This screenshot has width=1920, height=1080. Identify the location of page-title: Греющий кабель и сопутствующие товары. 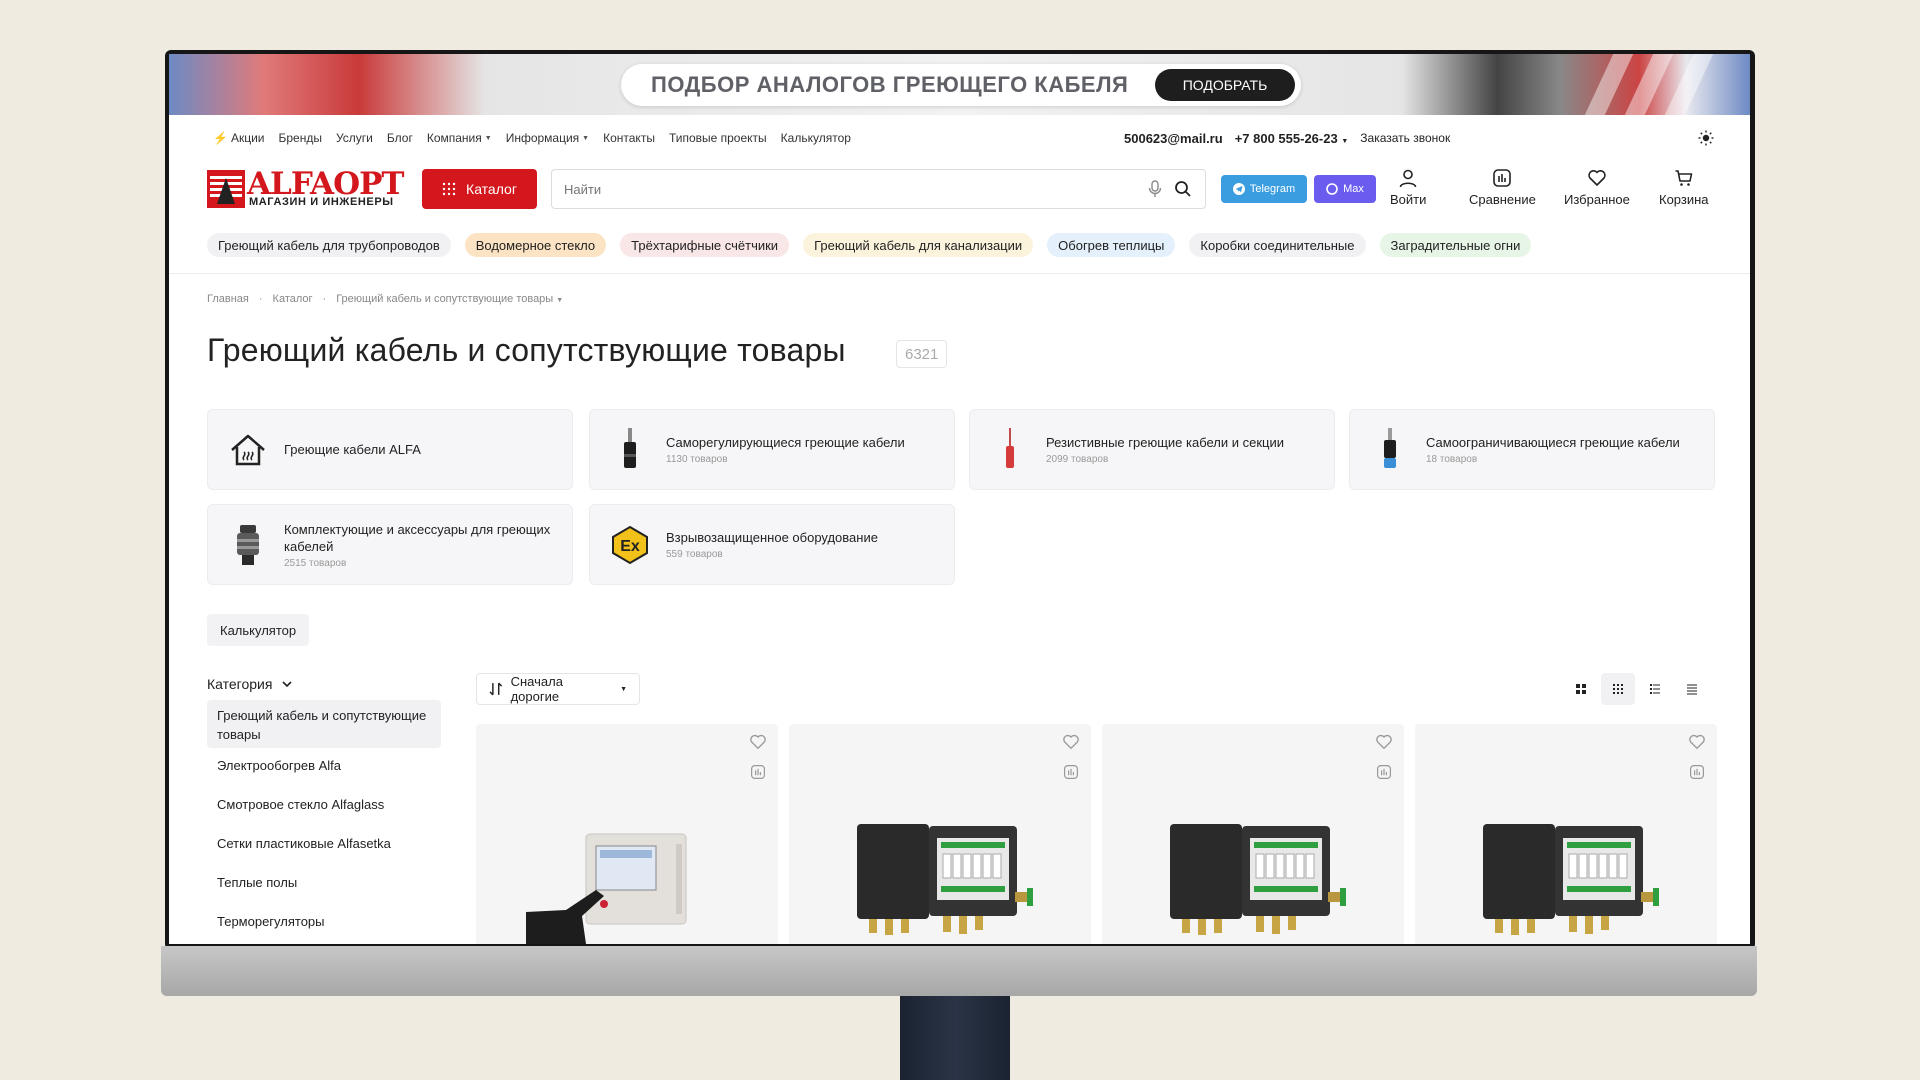
(526, 350).